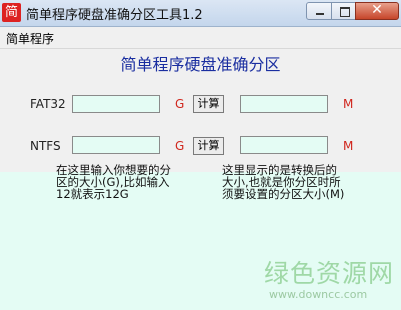 This screenshot has height=310, width=401. Describe the element at coordinates (318, 294) in the screenshot. I see `watermark-url: www.downcc.com` at that location.